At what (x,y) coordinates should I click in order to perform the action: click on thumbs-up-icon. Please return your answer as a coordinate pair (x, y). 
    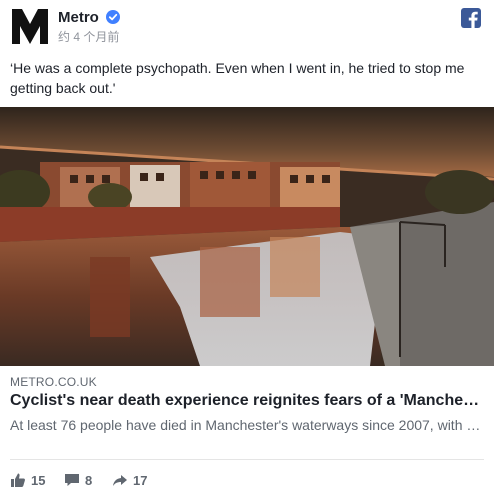
    Looking at the image, I should click on (18, 480).